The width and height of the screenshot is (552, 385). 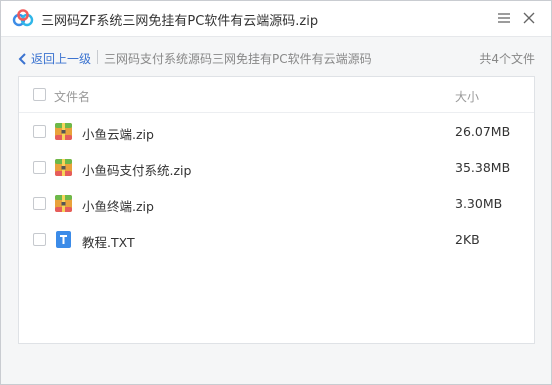 What do you see at coordinates (63, 239) in the screenshot?
I see `text-file-icon` at bounding box center [63, 239].